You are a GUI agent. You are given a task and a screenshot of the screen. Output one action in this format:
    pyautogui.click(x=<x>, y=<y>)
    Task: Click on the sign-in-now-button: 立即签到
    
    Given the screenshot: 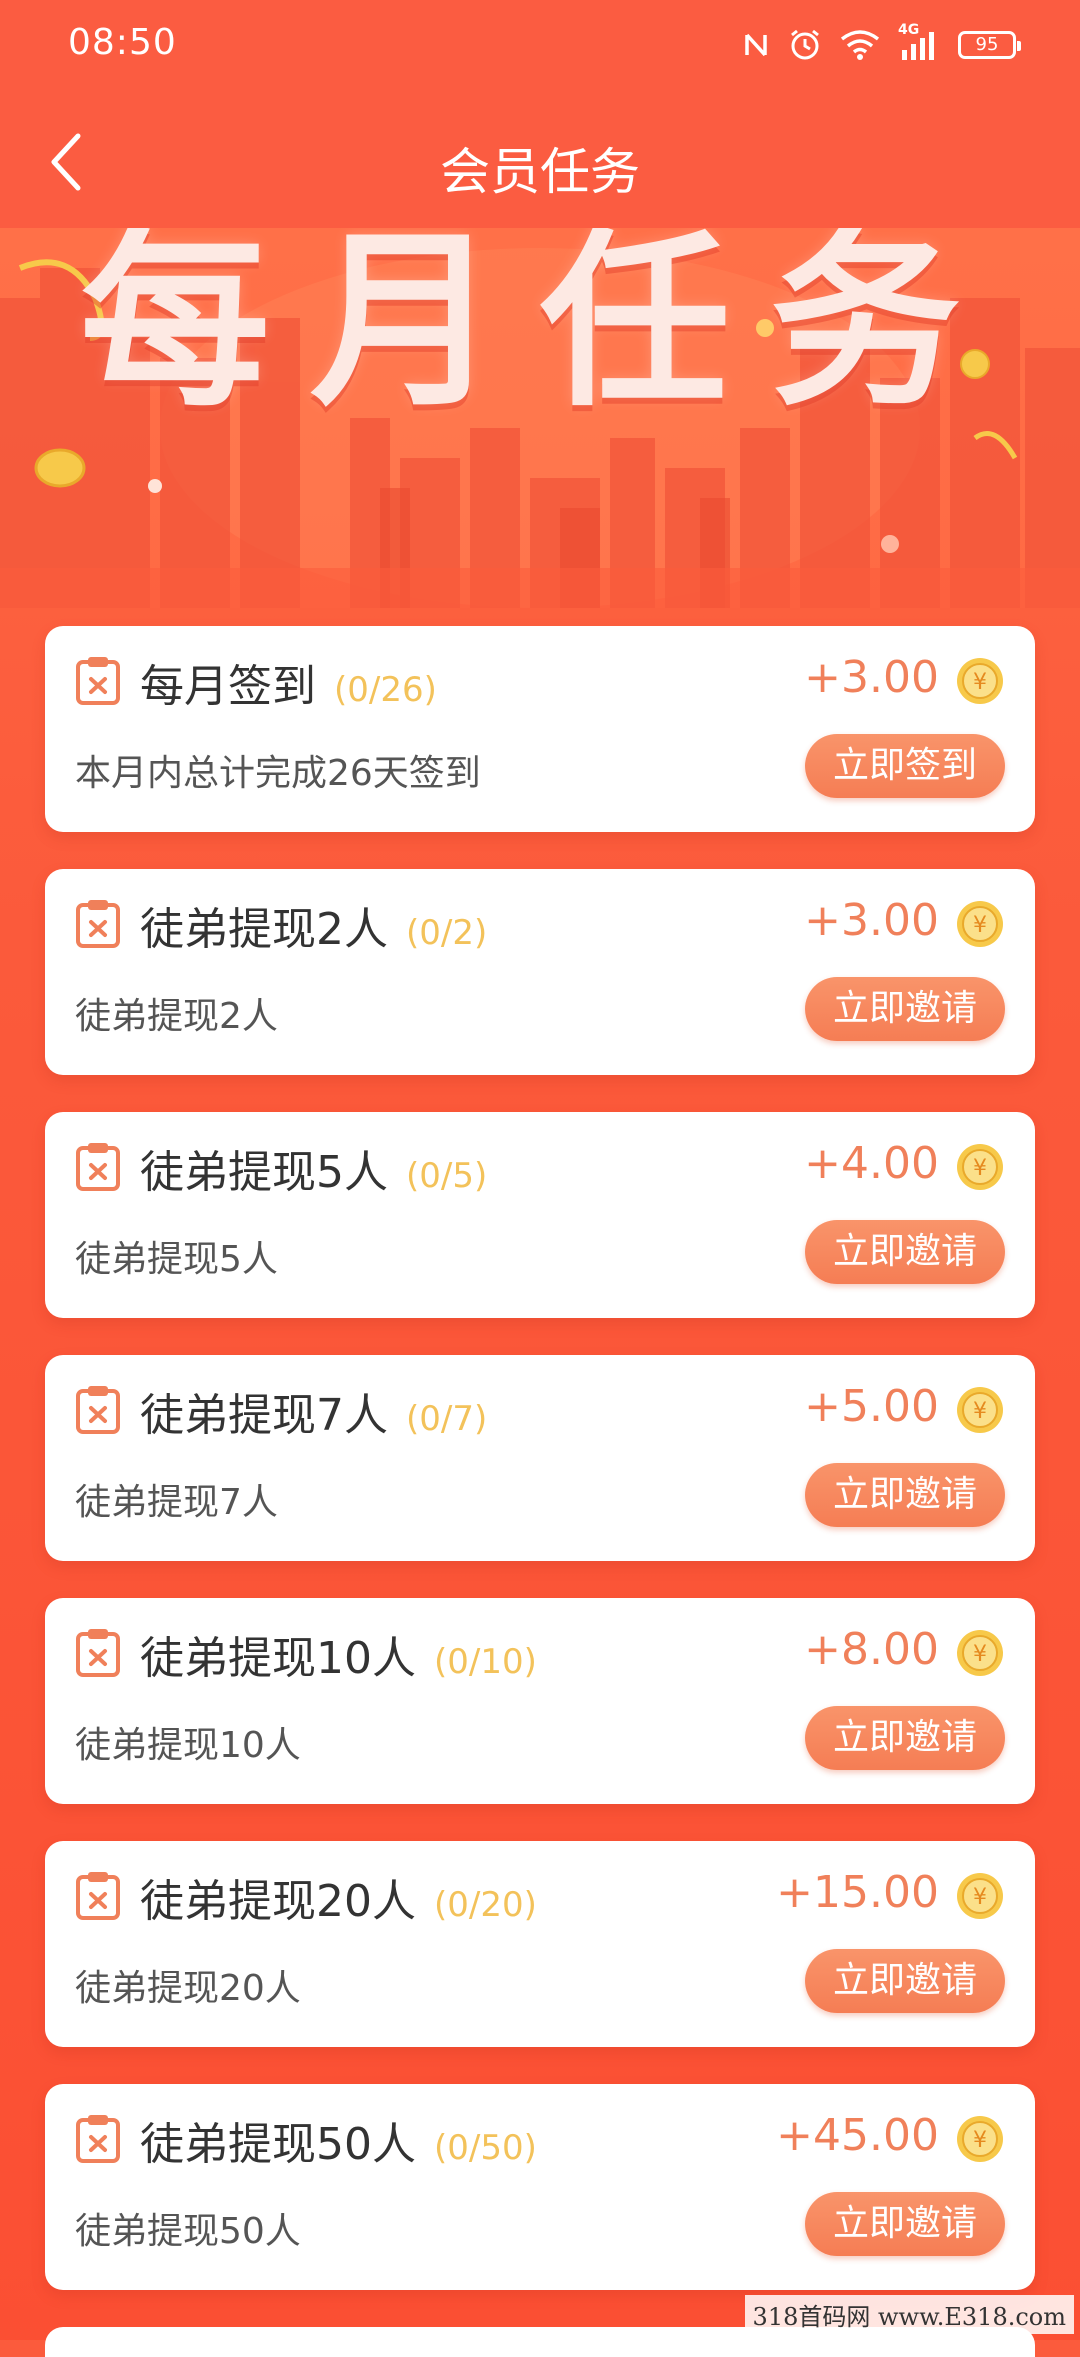 What is the action you would take?
    pyautogui.click(x=905, y=766)
    